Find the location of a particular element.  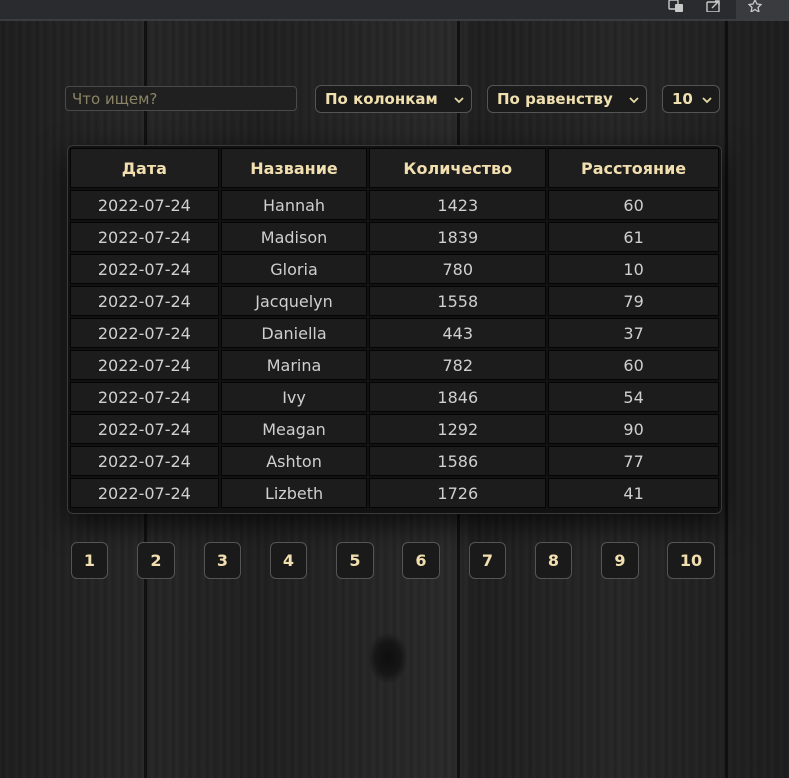

cell-distance: 77 is located at coordinates (633, 461).